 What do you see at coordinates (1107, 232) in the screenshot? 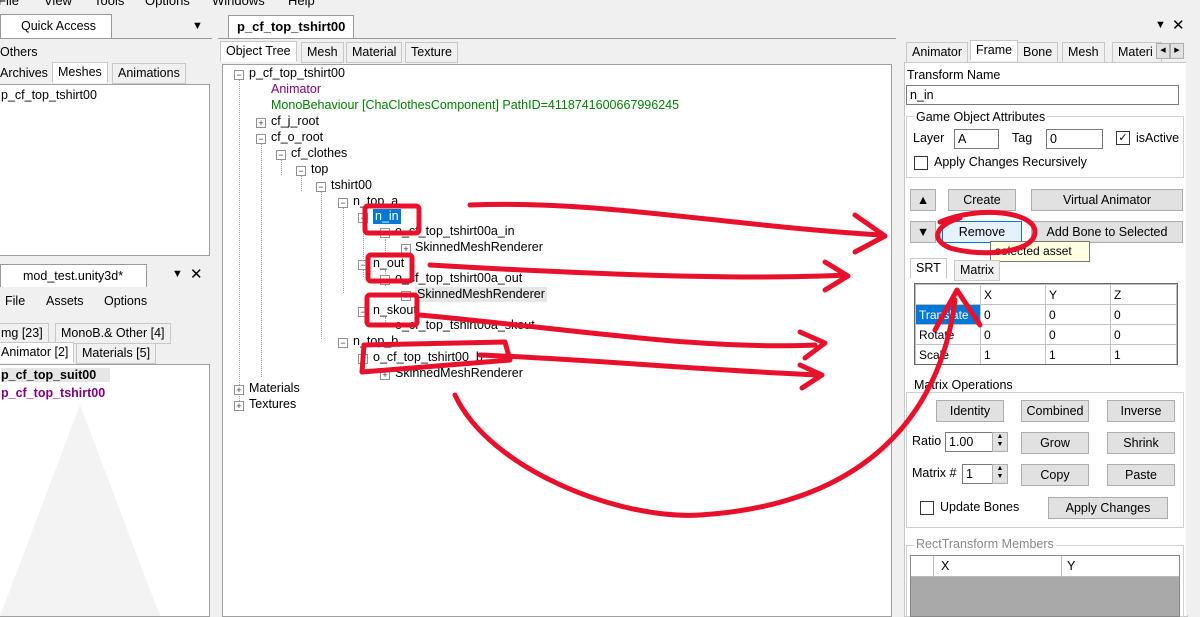
I see `add-bone-button: Add Bone to Selected` at bounding box center [1107, 232].